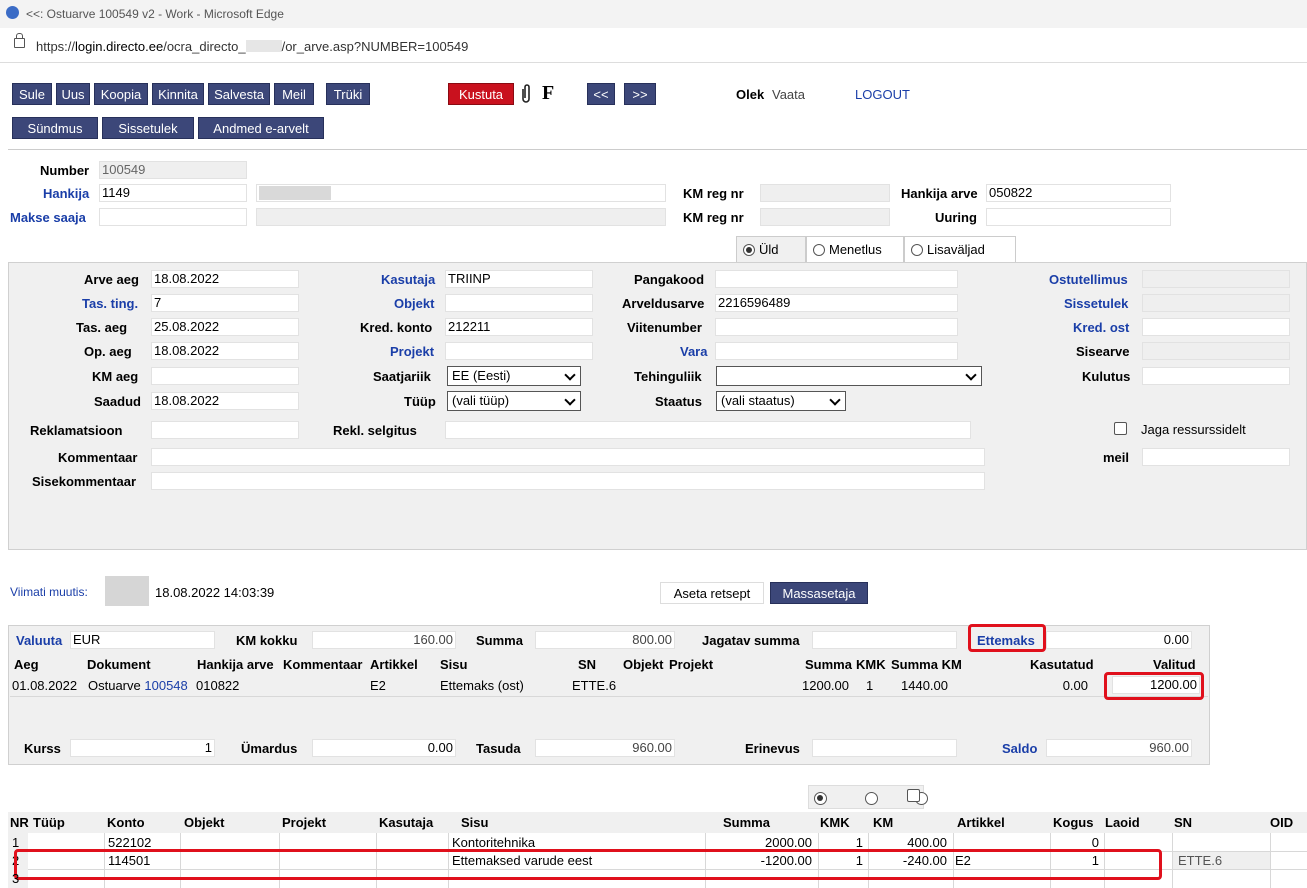 The width and height of the screenshot is (1307, 888). I want to click on valuuta-field: EUR, so click(142, 640).